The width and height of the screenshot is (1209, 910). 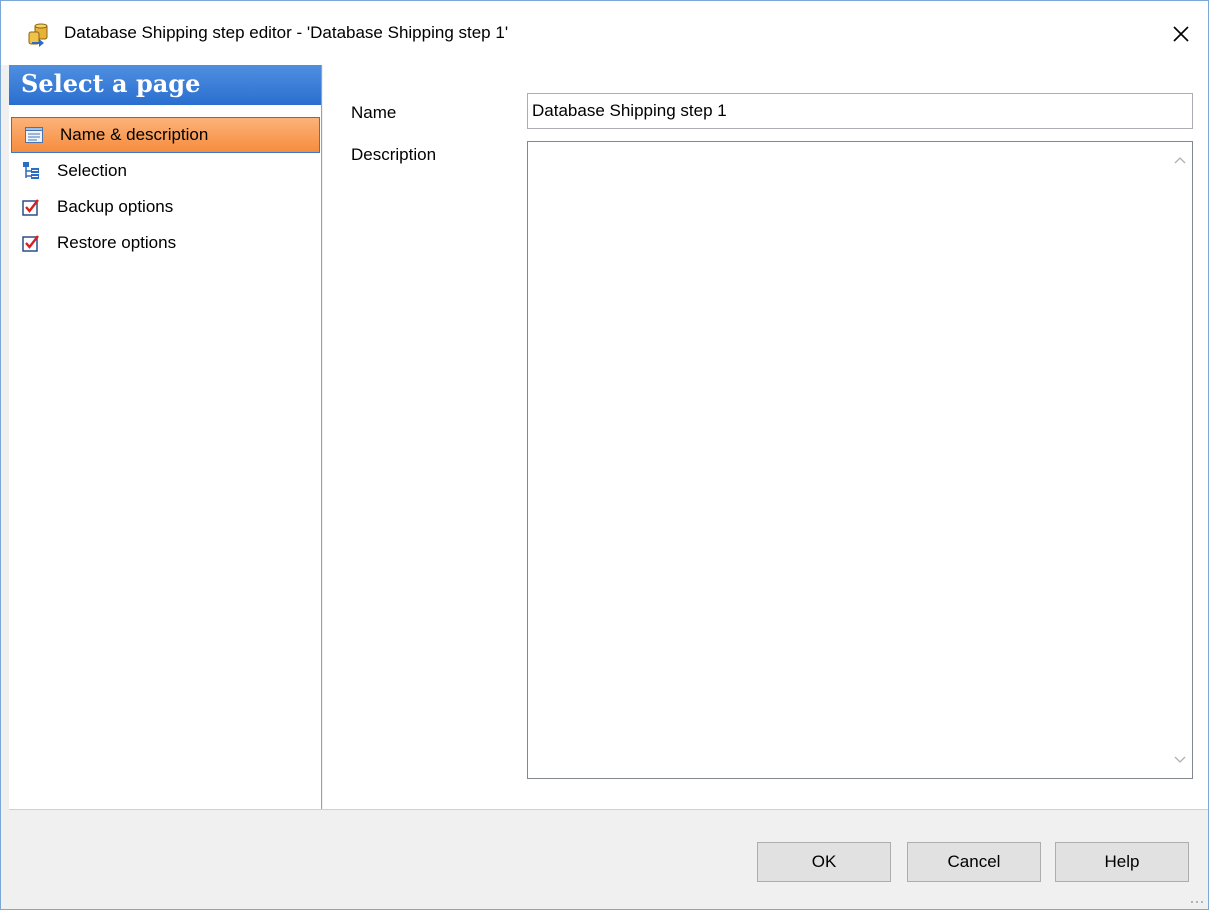 I want to click on description-label: Description, so click(x=394, y=154).